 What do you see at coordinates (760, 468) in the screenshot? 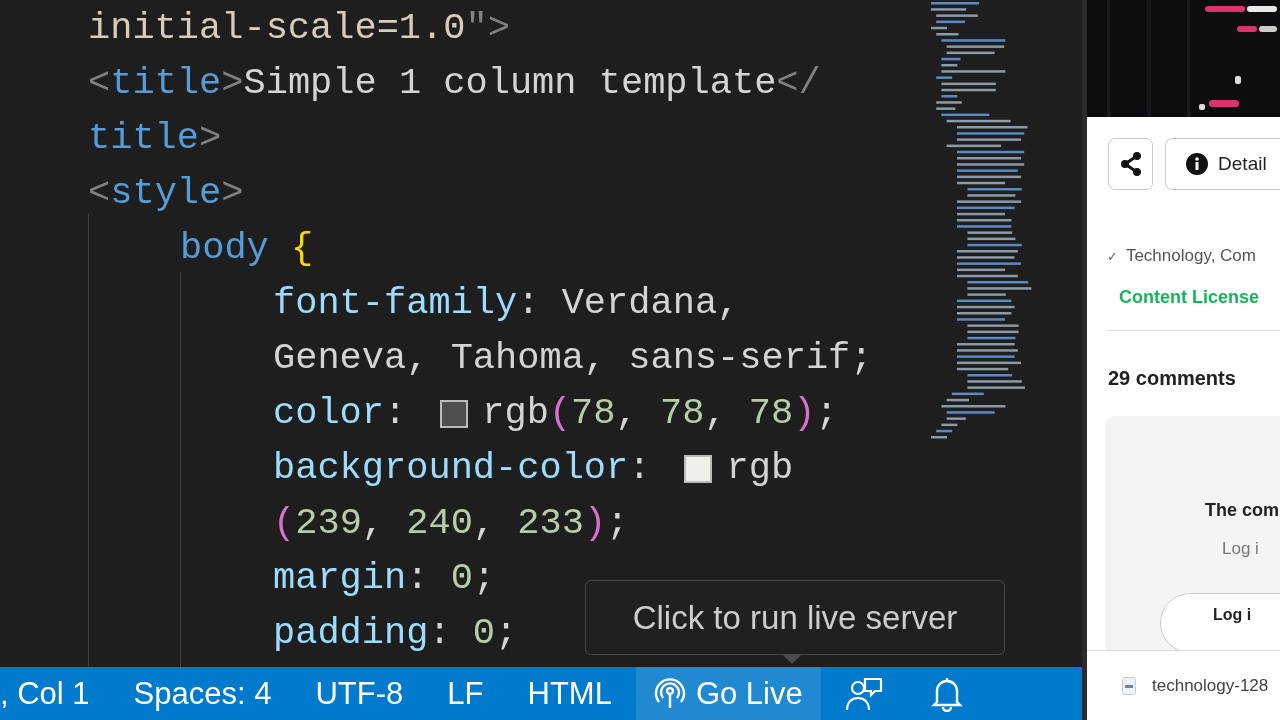
I see `code-text: rgb` at bounding box center [760, 468].